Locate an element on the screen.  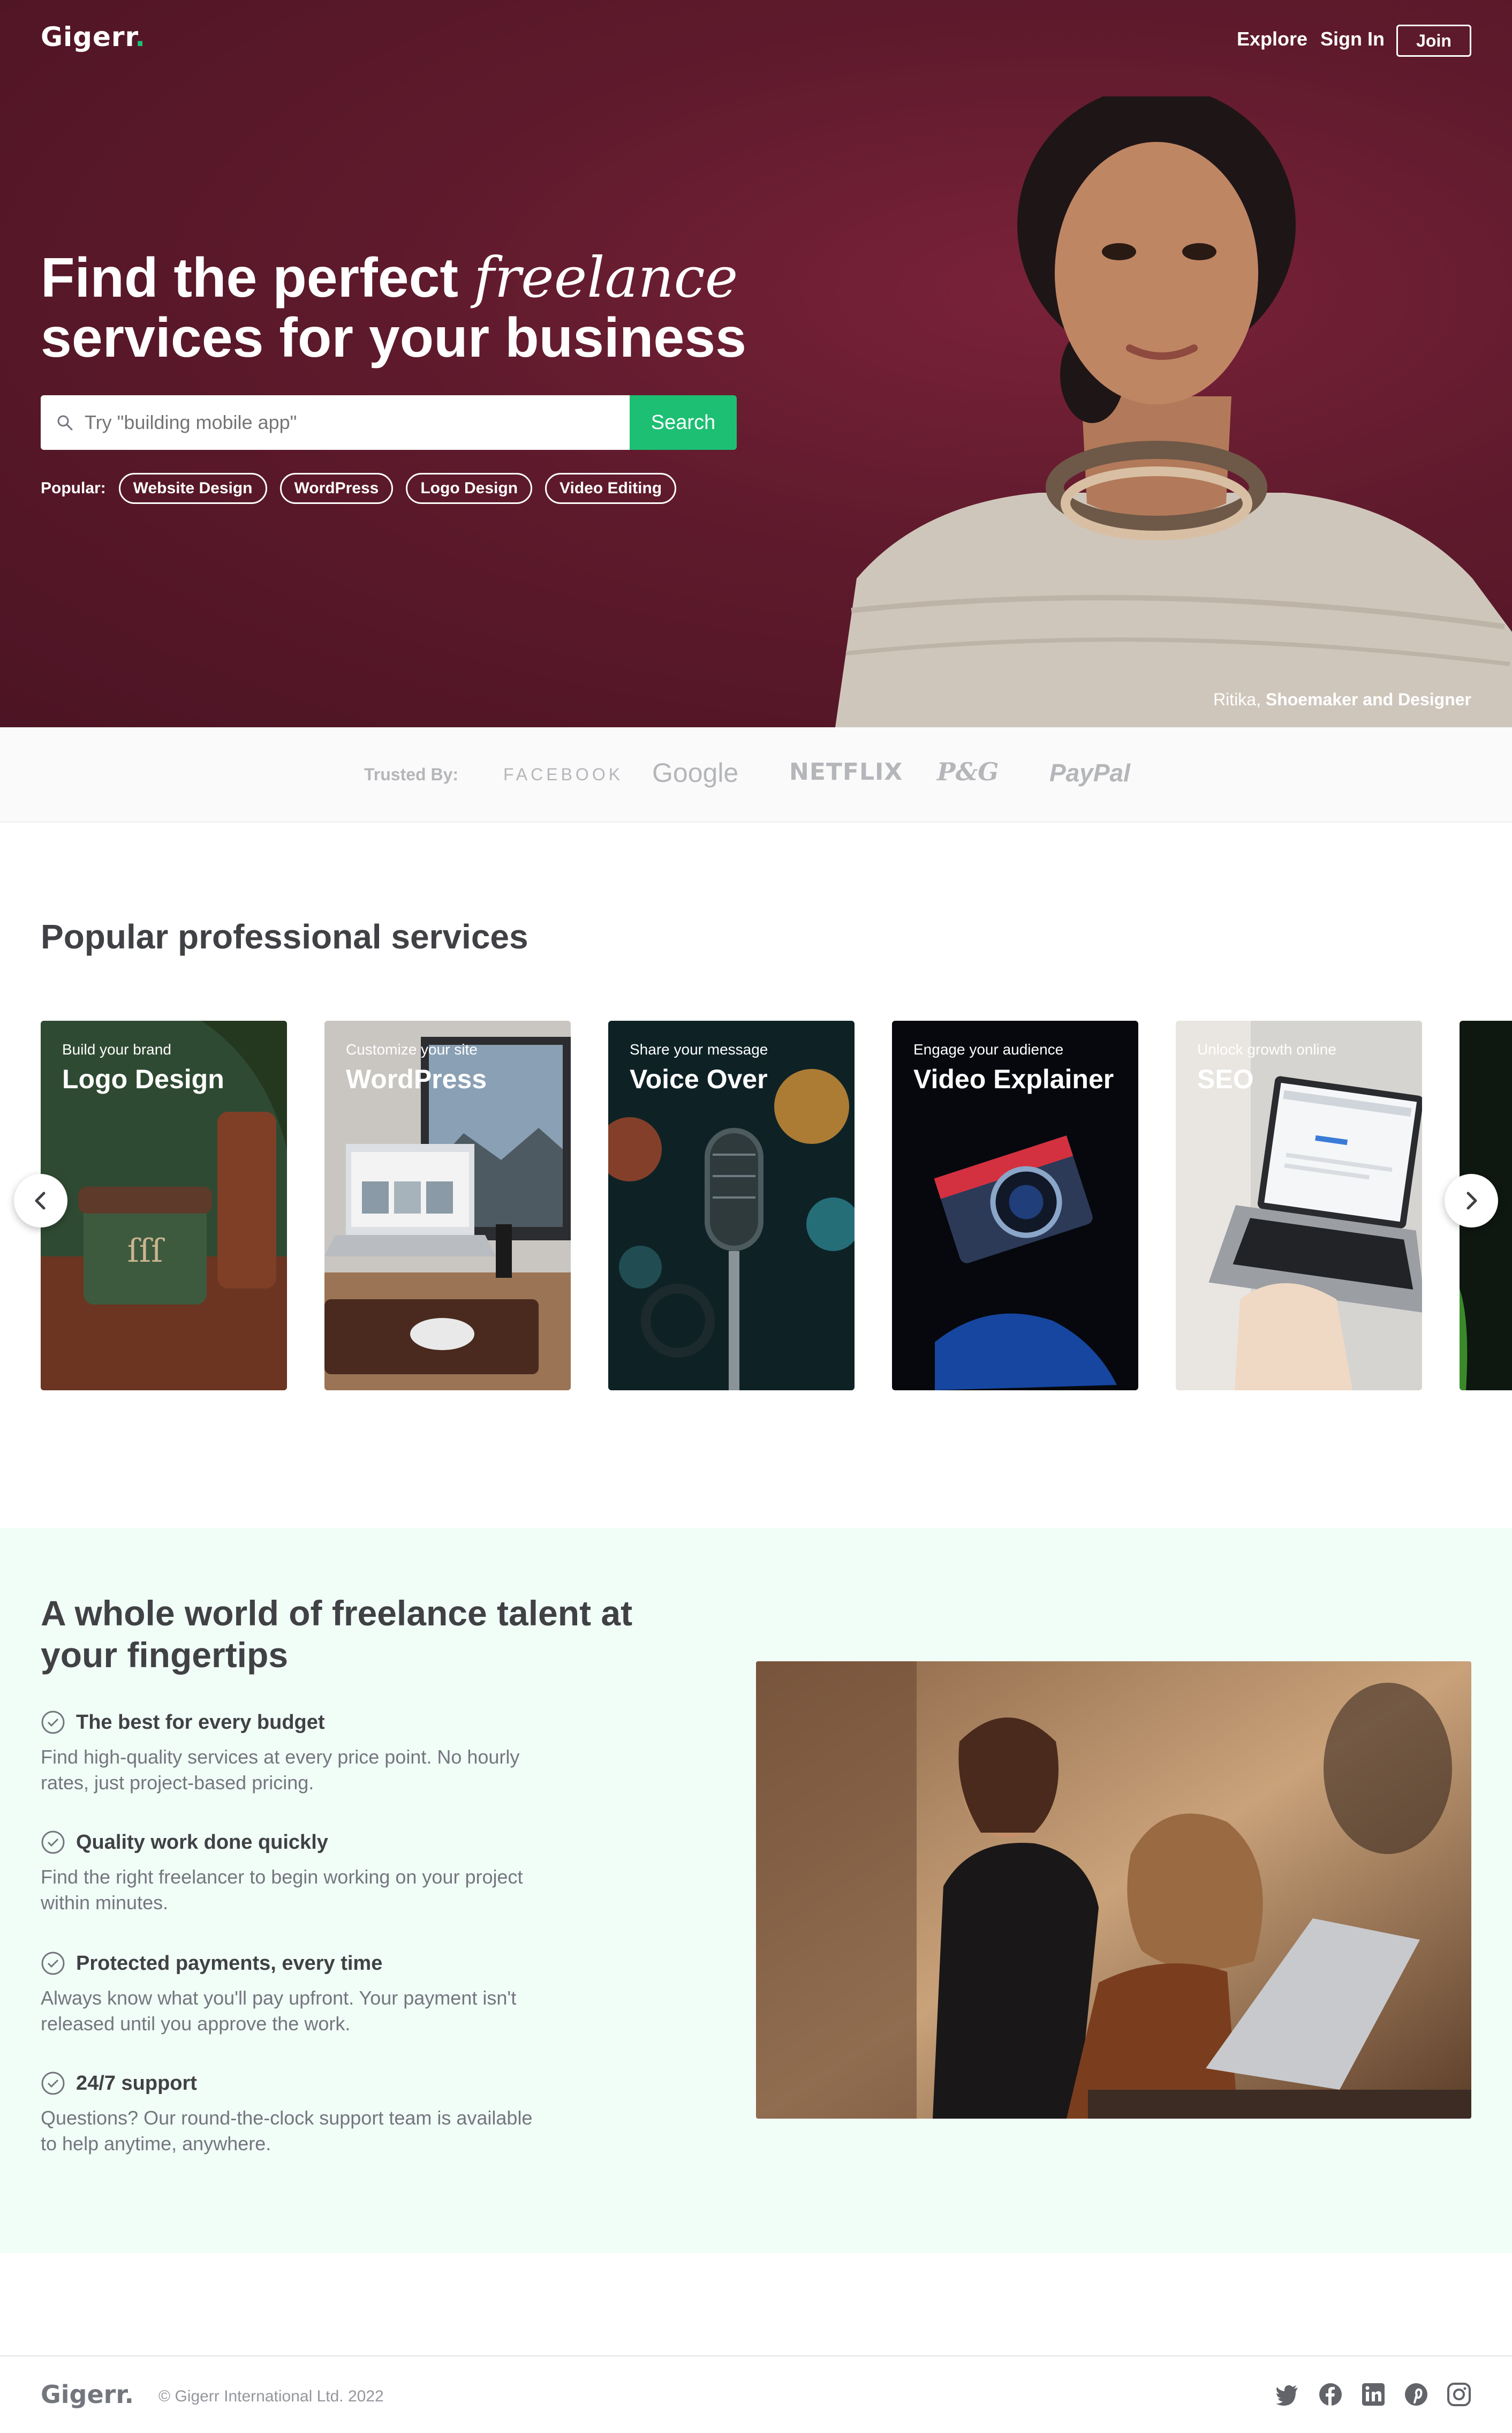
service-card-seo: Unlock growth online SEO is located at coordinates (1299, 1206).